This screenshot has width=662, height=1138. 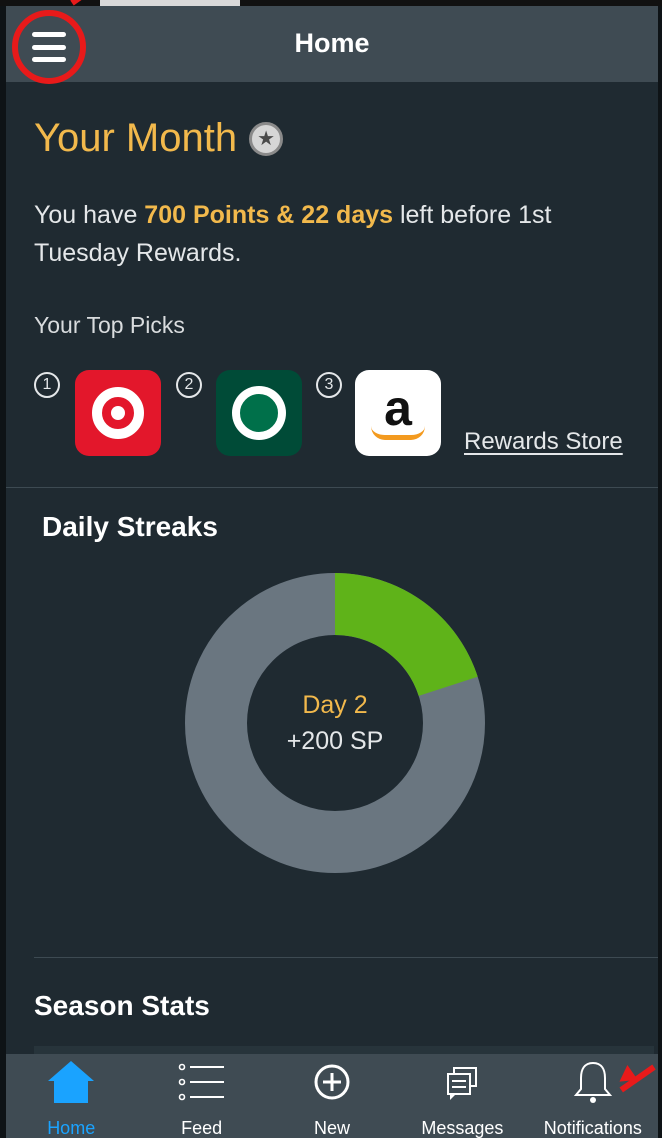 I want to click on top-picks-label: Your Top Picks, so click(x=109, y=325).